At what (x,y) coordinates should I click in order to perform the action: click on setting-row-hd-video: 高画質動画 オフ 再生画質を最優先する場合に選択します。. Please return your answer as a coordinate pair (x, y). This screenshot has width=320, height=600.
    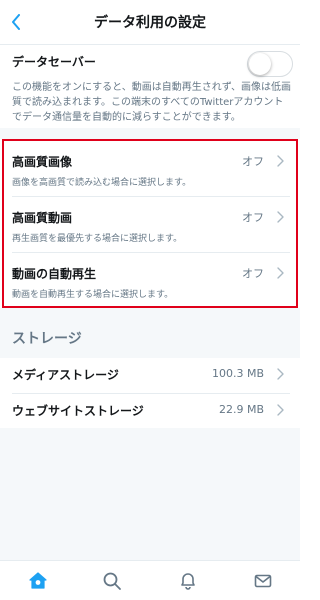
    Looking at the image, I should click on (150, 225).